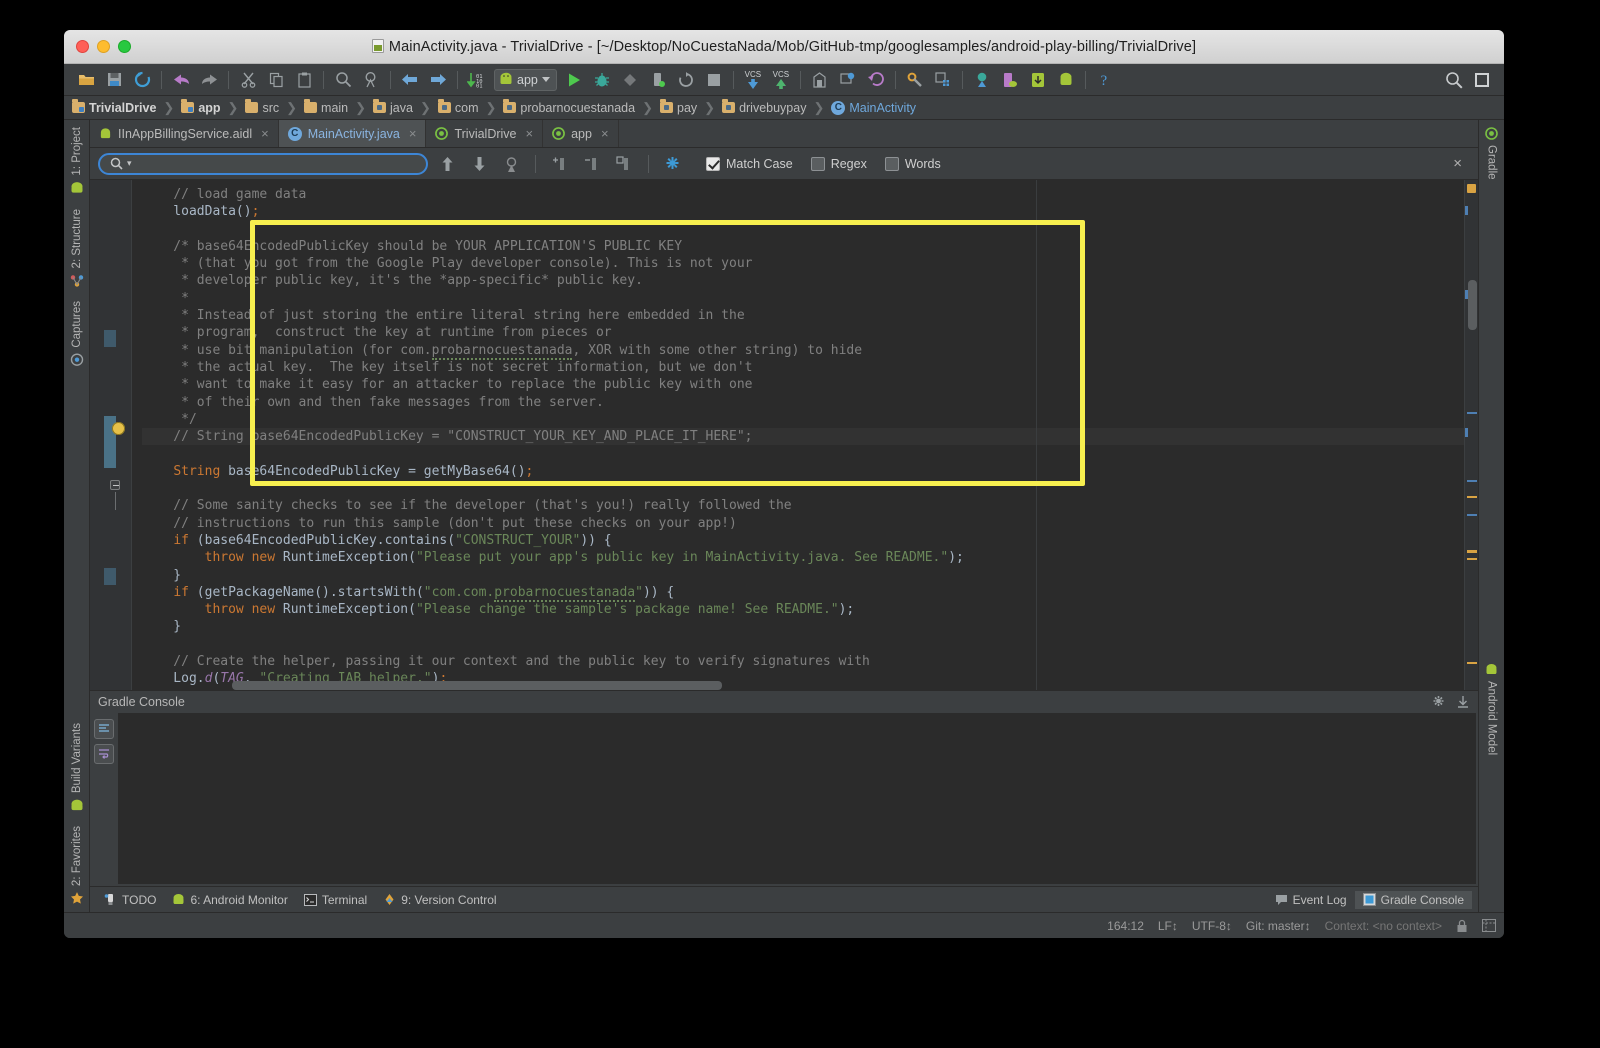  What do you see at coordinates (114, 107) in the screenshot?
I see `breadcrumb-item-trivialdrive: TrivialDrive` at bounding box center [114, 107].